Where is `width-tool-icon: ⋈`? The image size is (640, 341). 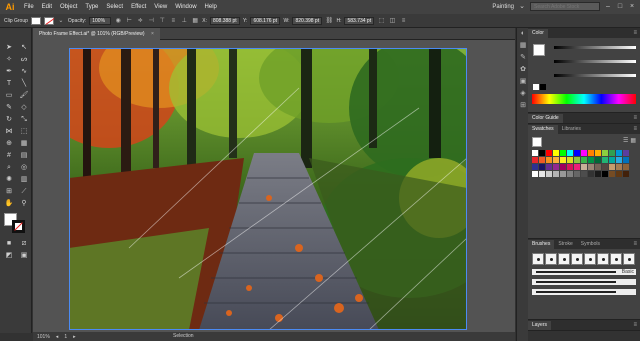
width-tool-icon: ⋈ is located at coordinates (9, 131).